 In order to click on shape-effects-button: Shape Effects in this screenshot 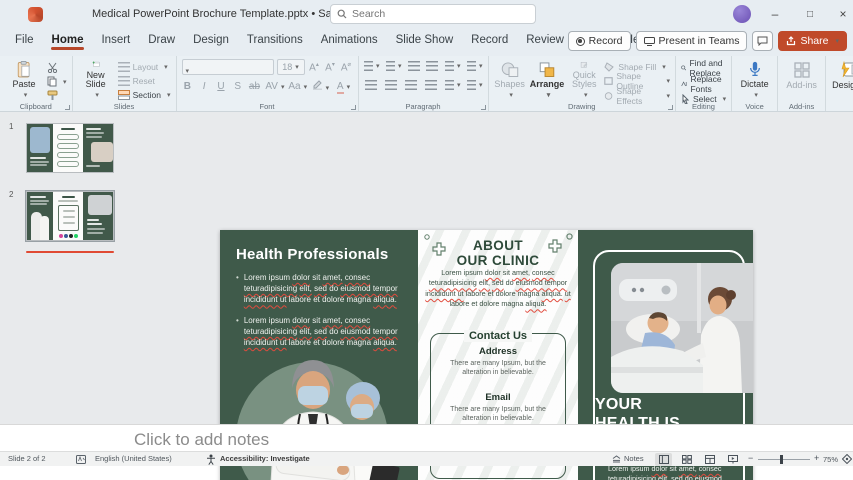, I will do `click(637, 96)`.